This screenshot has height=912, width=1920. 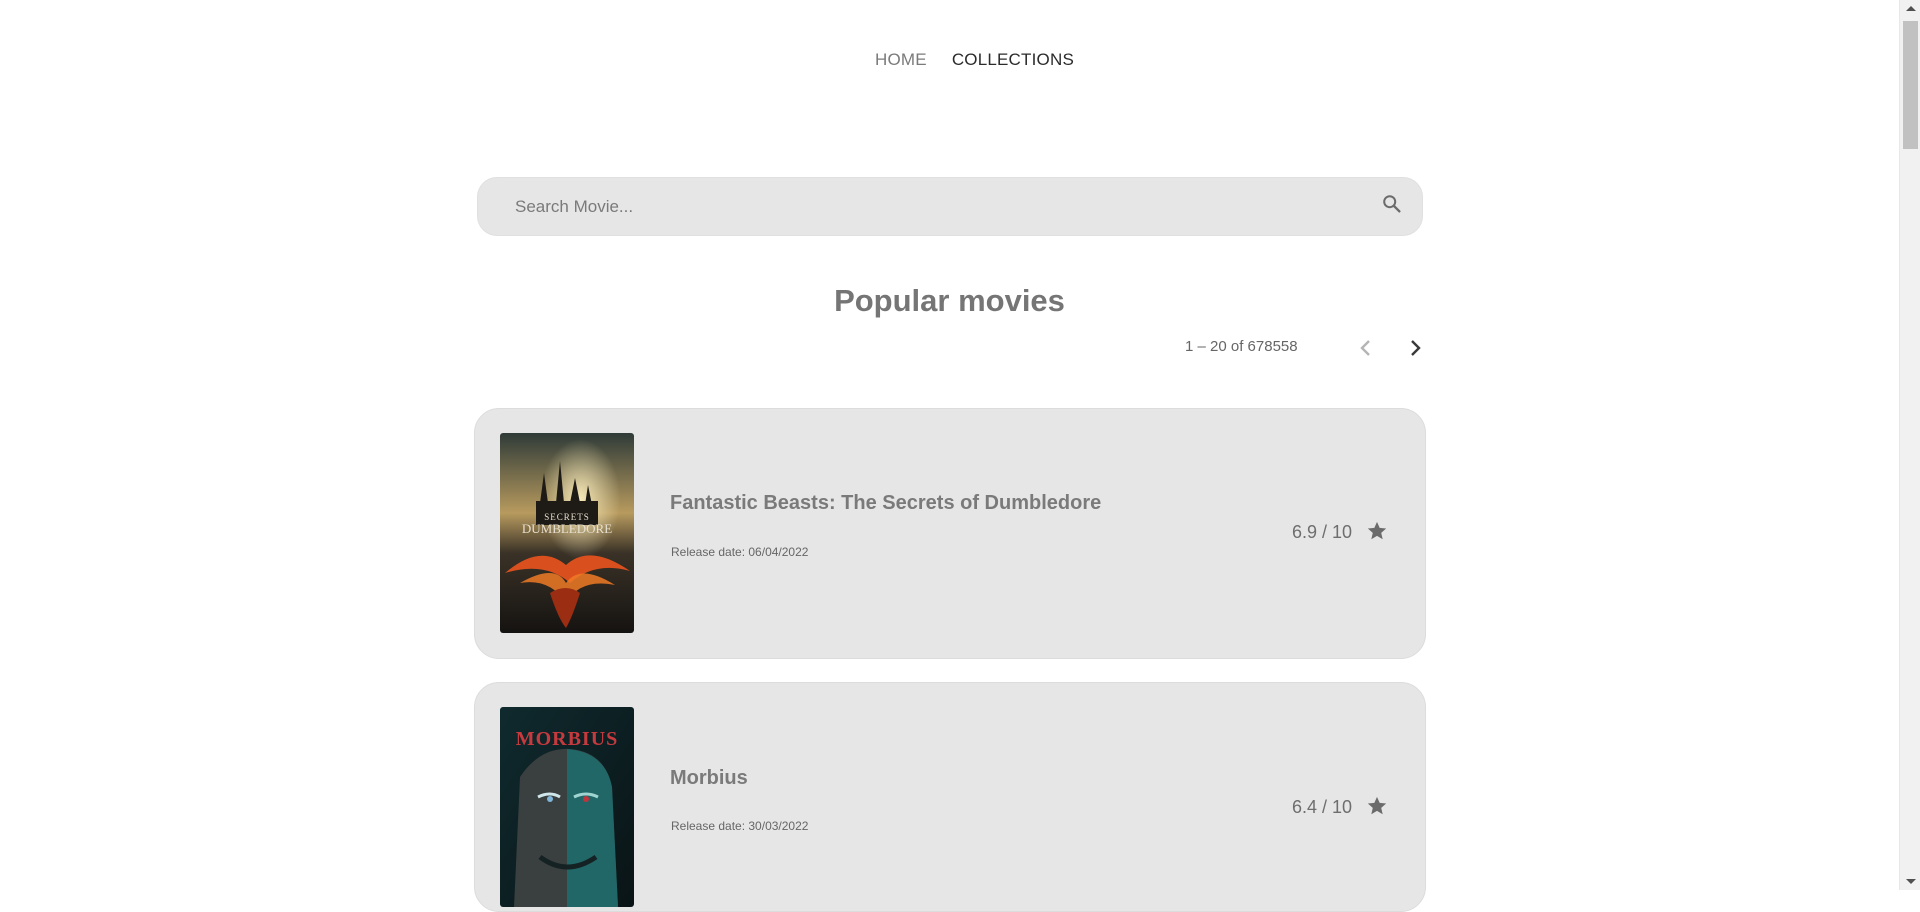 What do you see at coordinates (740, 552) in the screenshot?
I see `release-date: Release date: 06/04/2022` at bounding box center [740, 552].